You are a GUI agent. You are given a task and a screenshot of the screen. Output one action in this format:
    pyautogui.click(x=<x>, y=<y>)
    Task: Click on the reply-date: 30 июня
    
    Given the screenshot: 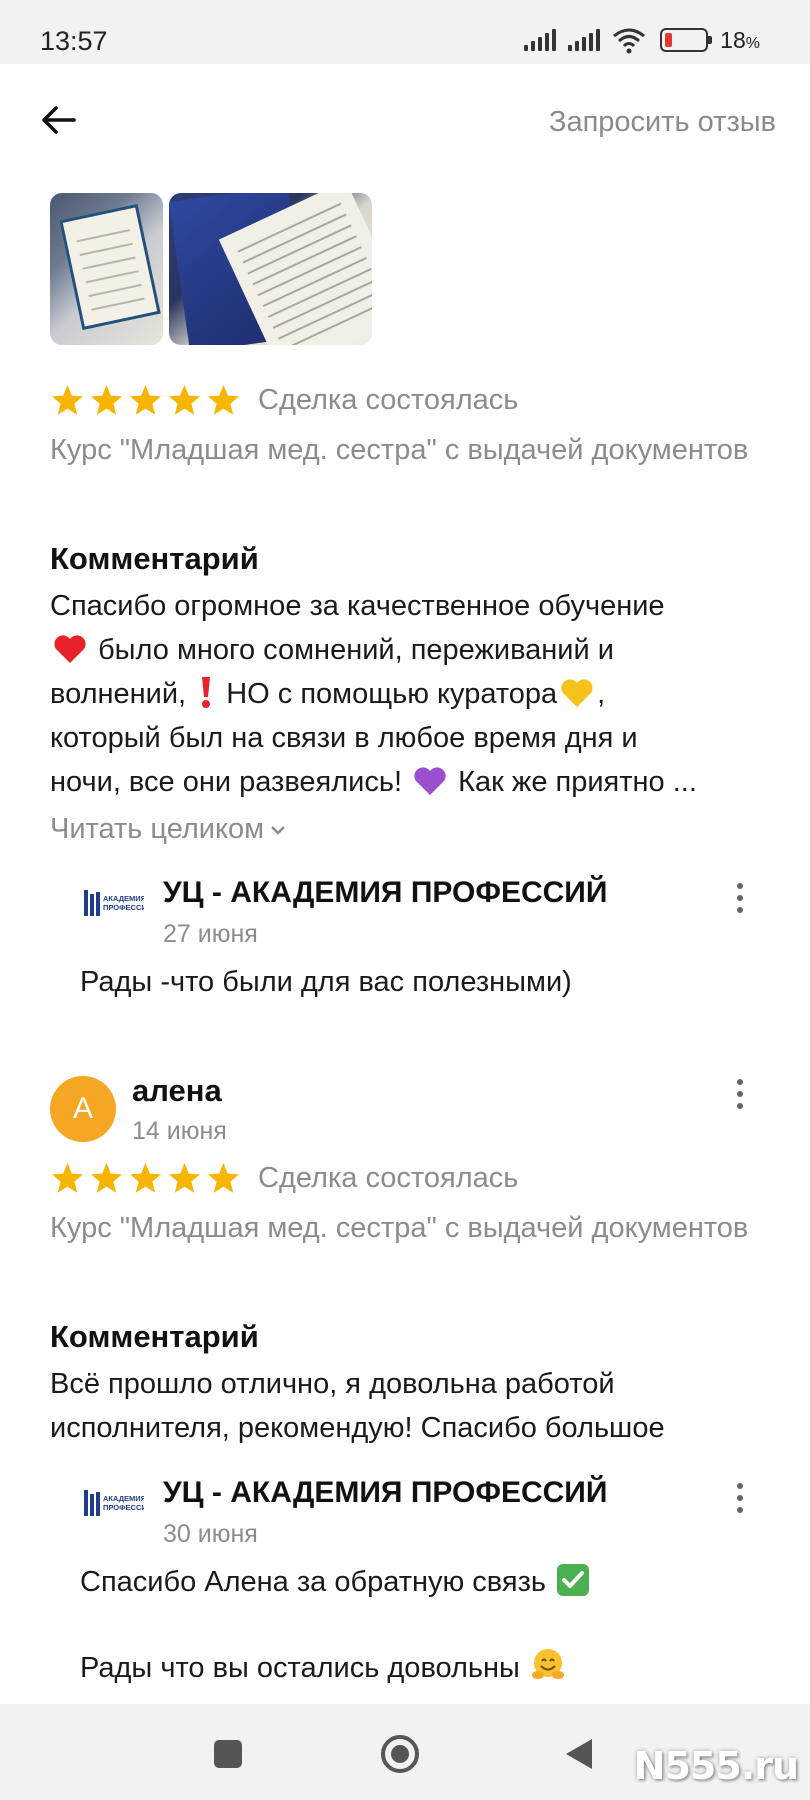 What is the action you would take?
    pyautogui.click(x=210, y=1534)
    